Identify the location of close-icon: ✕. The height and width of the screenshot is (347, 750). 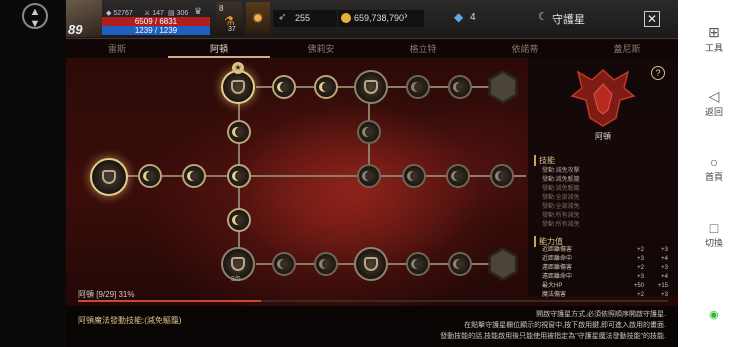
(652, 19).